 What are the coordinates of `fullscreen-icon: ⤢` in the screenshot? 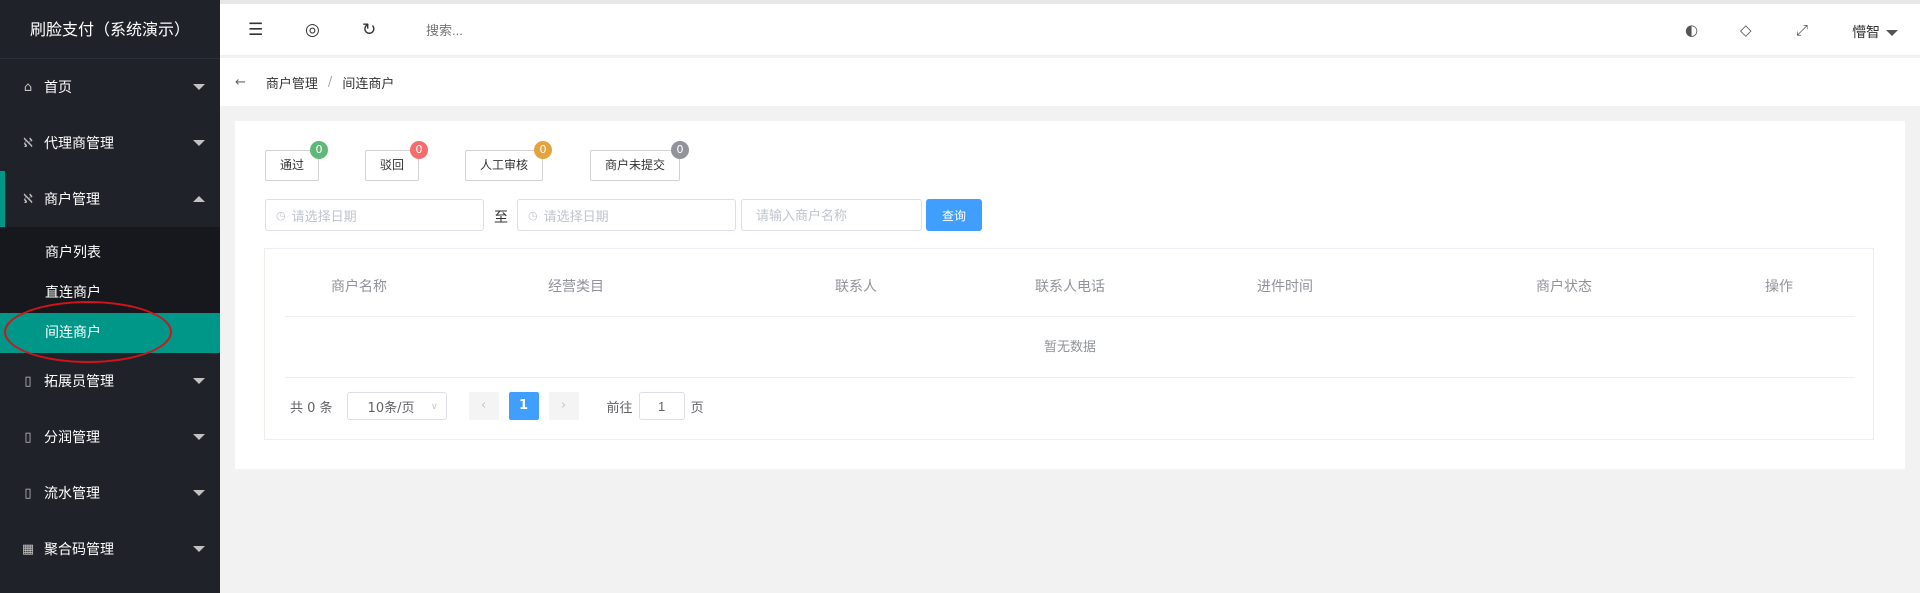 It's located at (1802, 30).